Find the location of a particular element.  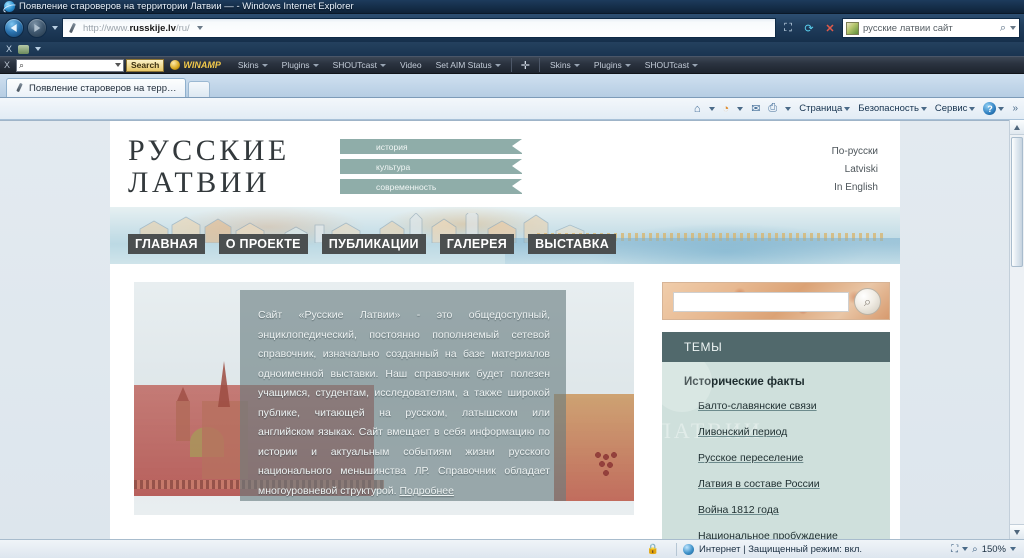

mail-icon: ✉ is located at coordinates (755, 108).